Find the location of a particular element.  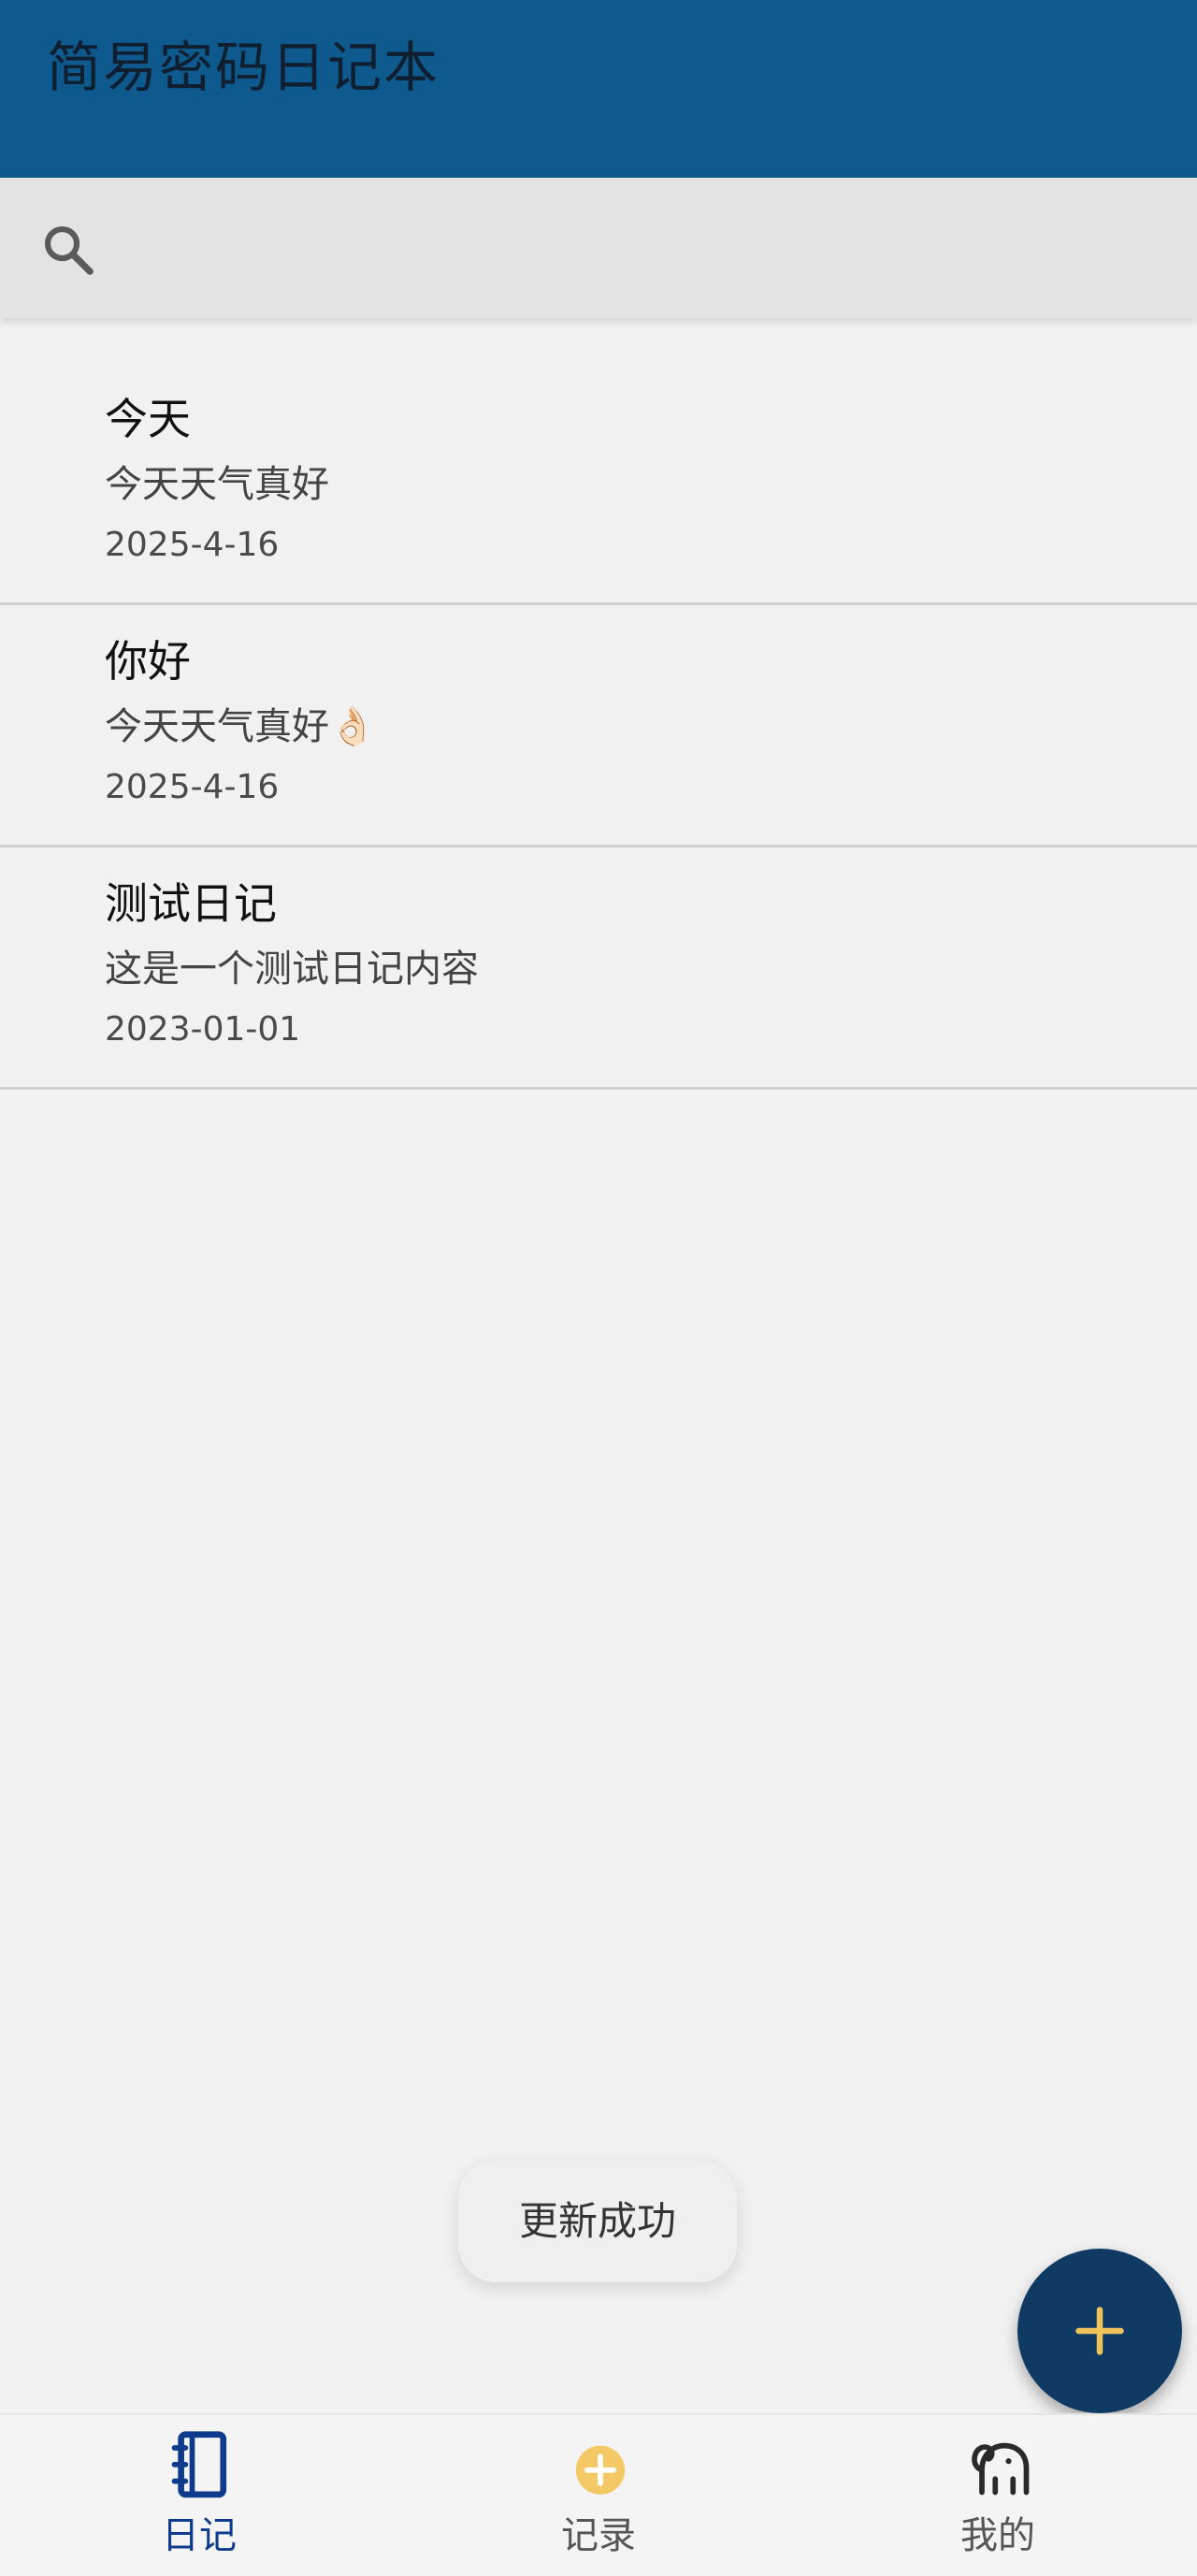

elephant-icon is located at coordinates (1001, 2469).